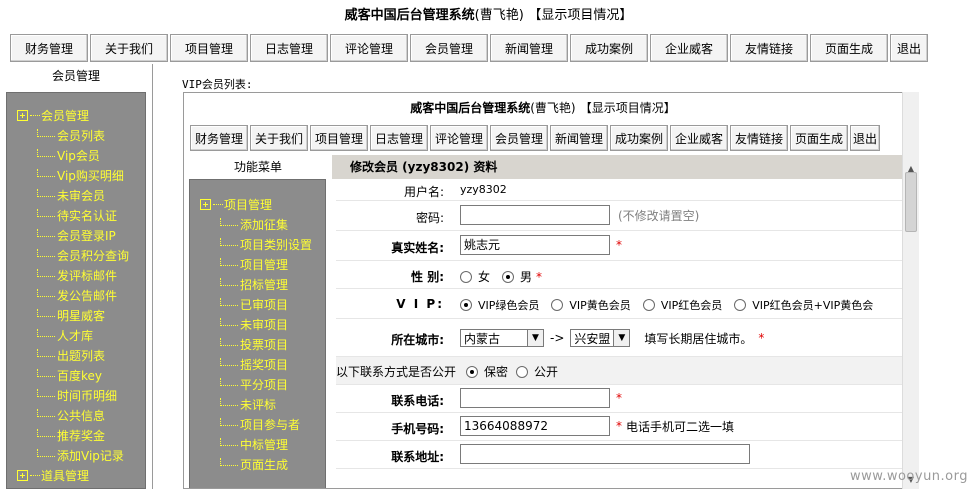 Image resolution: width=977 pixels, height=489 pixels. What do you see at coordinates (911, 202) in the screenshot?
I see `scroll-thumb` at bounding box center [911, 202].